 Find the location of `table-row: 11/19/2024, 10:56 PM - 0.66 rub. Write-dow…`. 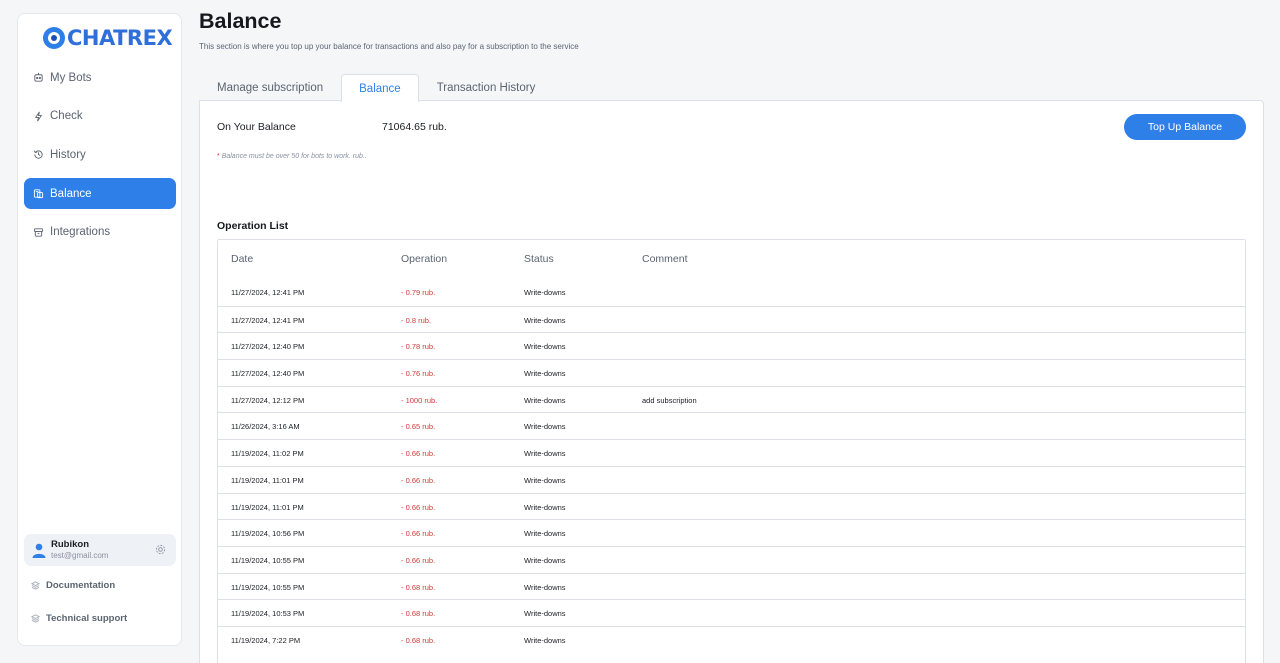

table-row: 11/19/2024, 10:56 PM - 0.66 rub. Write-dow… is located at coordinates (731, 532).